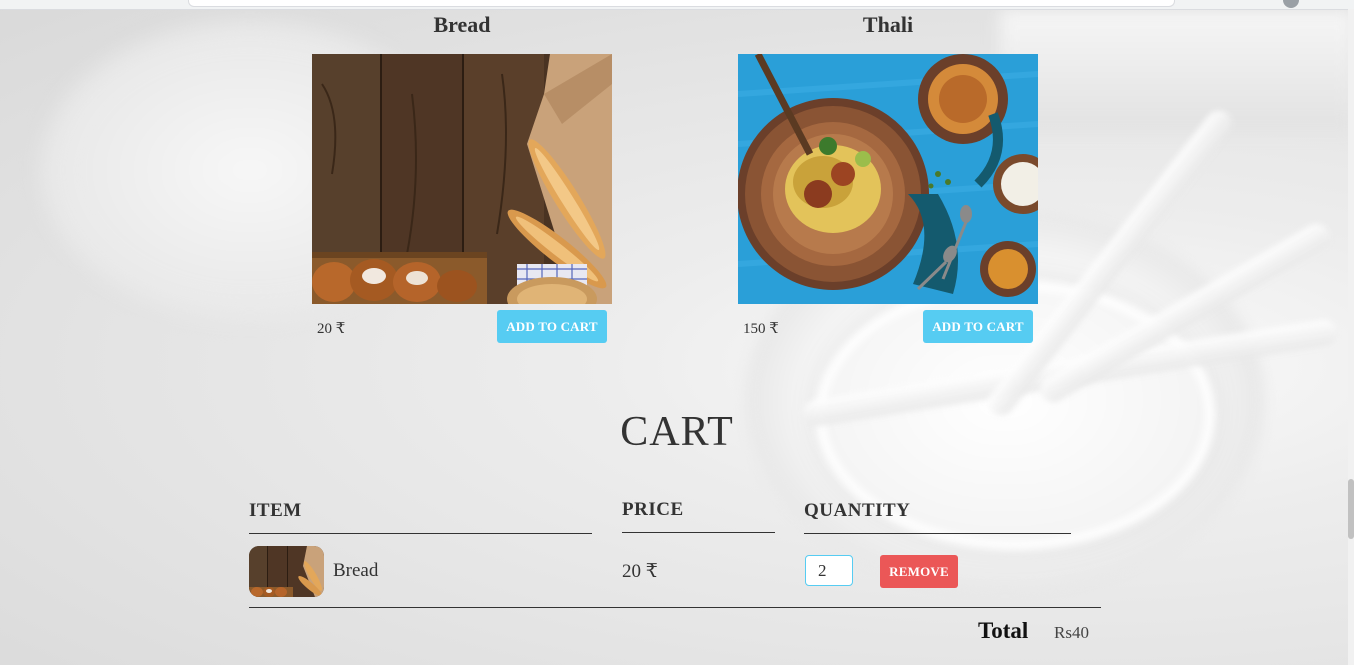  What do you see at coordinates (420, 517) in the screenshot?
I see `cart-header-item: ITEM` at bounding box center [420, 517].